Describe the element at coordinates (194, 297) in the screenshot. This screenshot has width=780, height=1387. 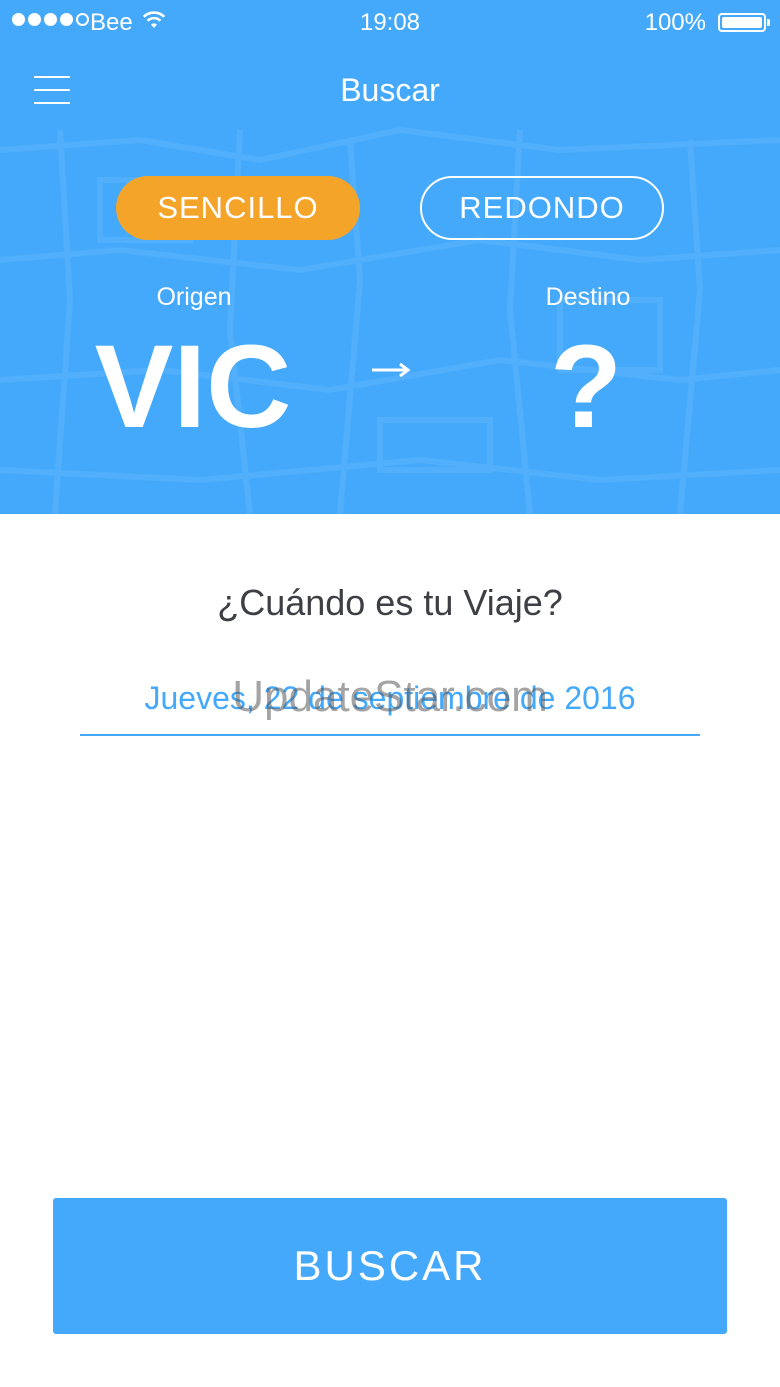
I see `origin-label: Origen` at that location.